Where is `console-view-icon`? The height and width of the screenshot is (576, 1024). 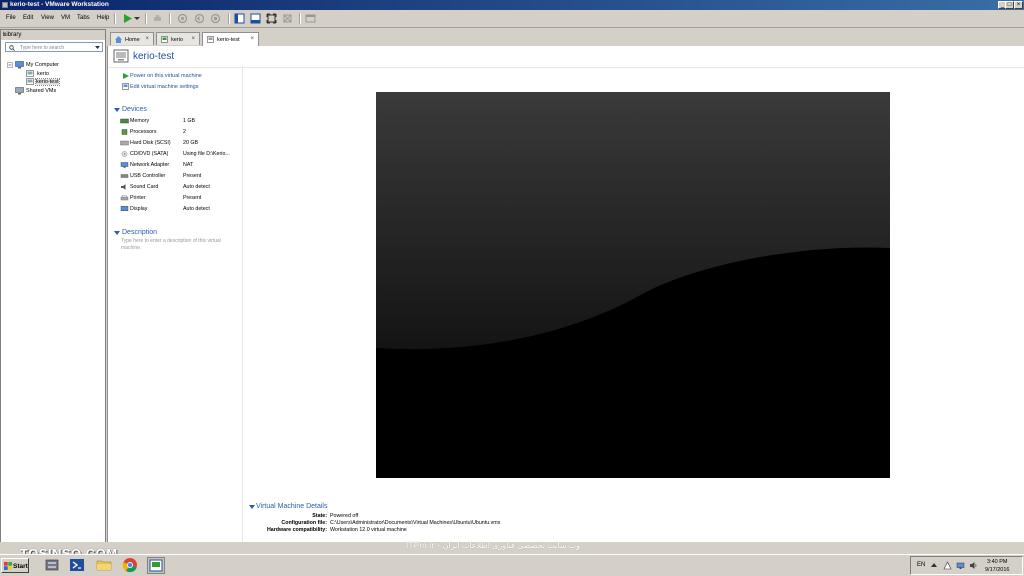
console-view-icon is located at coordinates (310, 18).